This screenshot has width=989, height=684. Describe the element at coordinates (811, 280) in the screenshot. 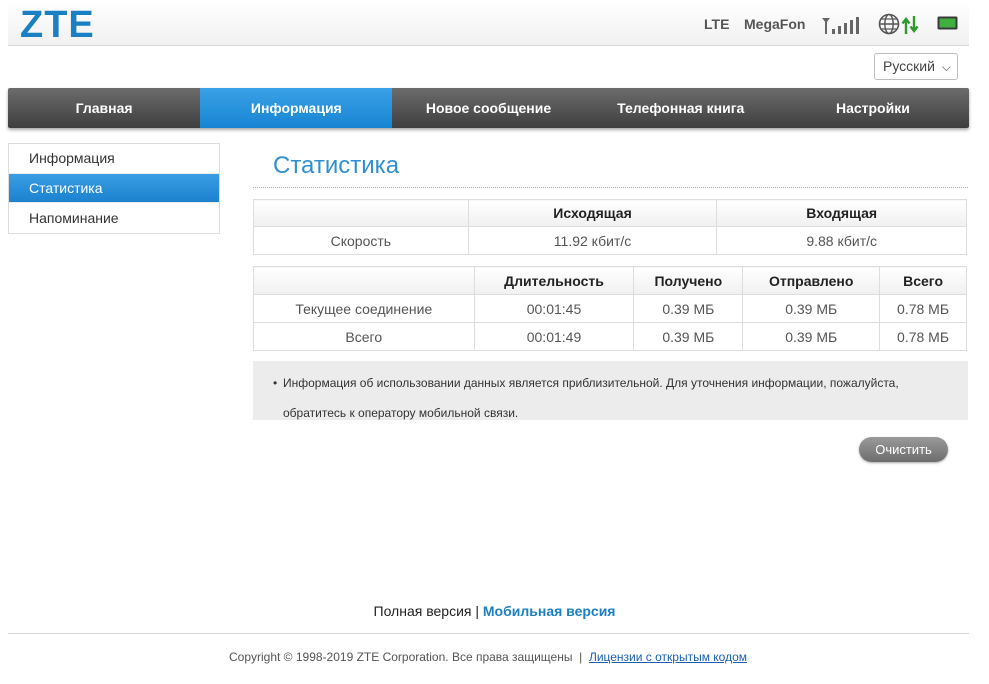

I see `table-header-cell: Отправлено` at that location.